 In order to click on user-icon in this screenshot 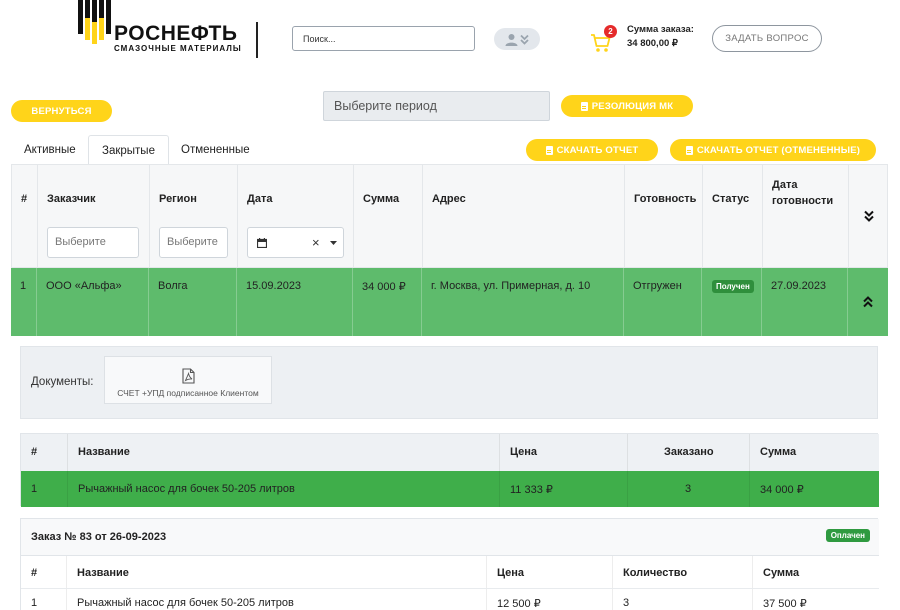, I will do `click(511, 39)`.